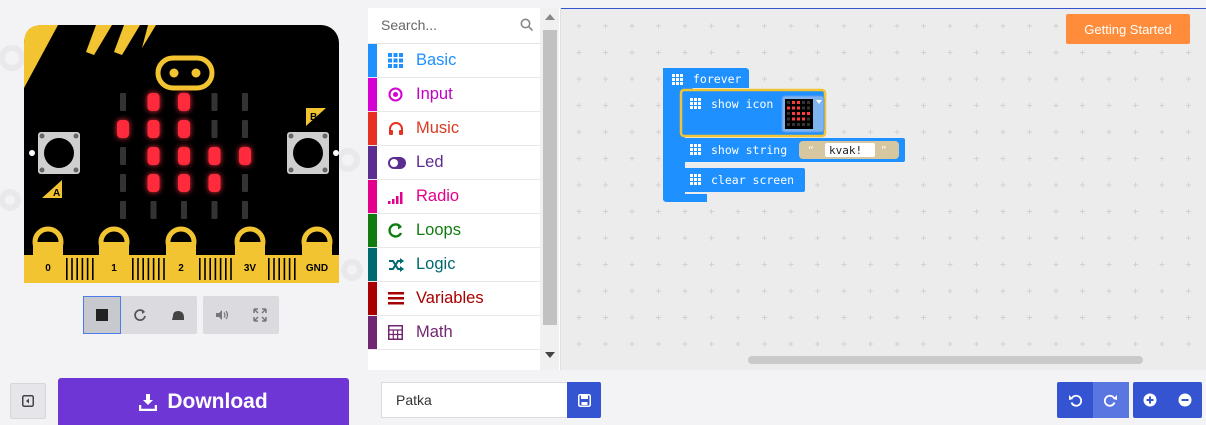  I want to click on calculator-icon, so click(399, 332).